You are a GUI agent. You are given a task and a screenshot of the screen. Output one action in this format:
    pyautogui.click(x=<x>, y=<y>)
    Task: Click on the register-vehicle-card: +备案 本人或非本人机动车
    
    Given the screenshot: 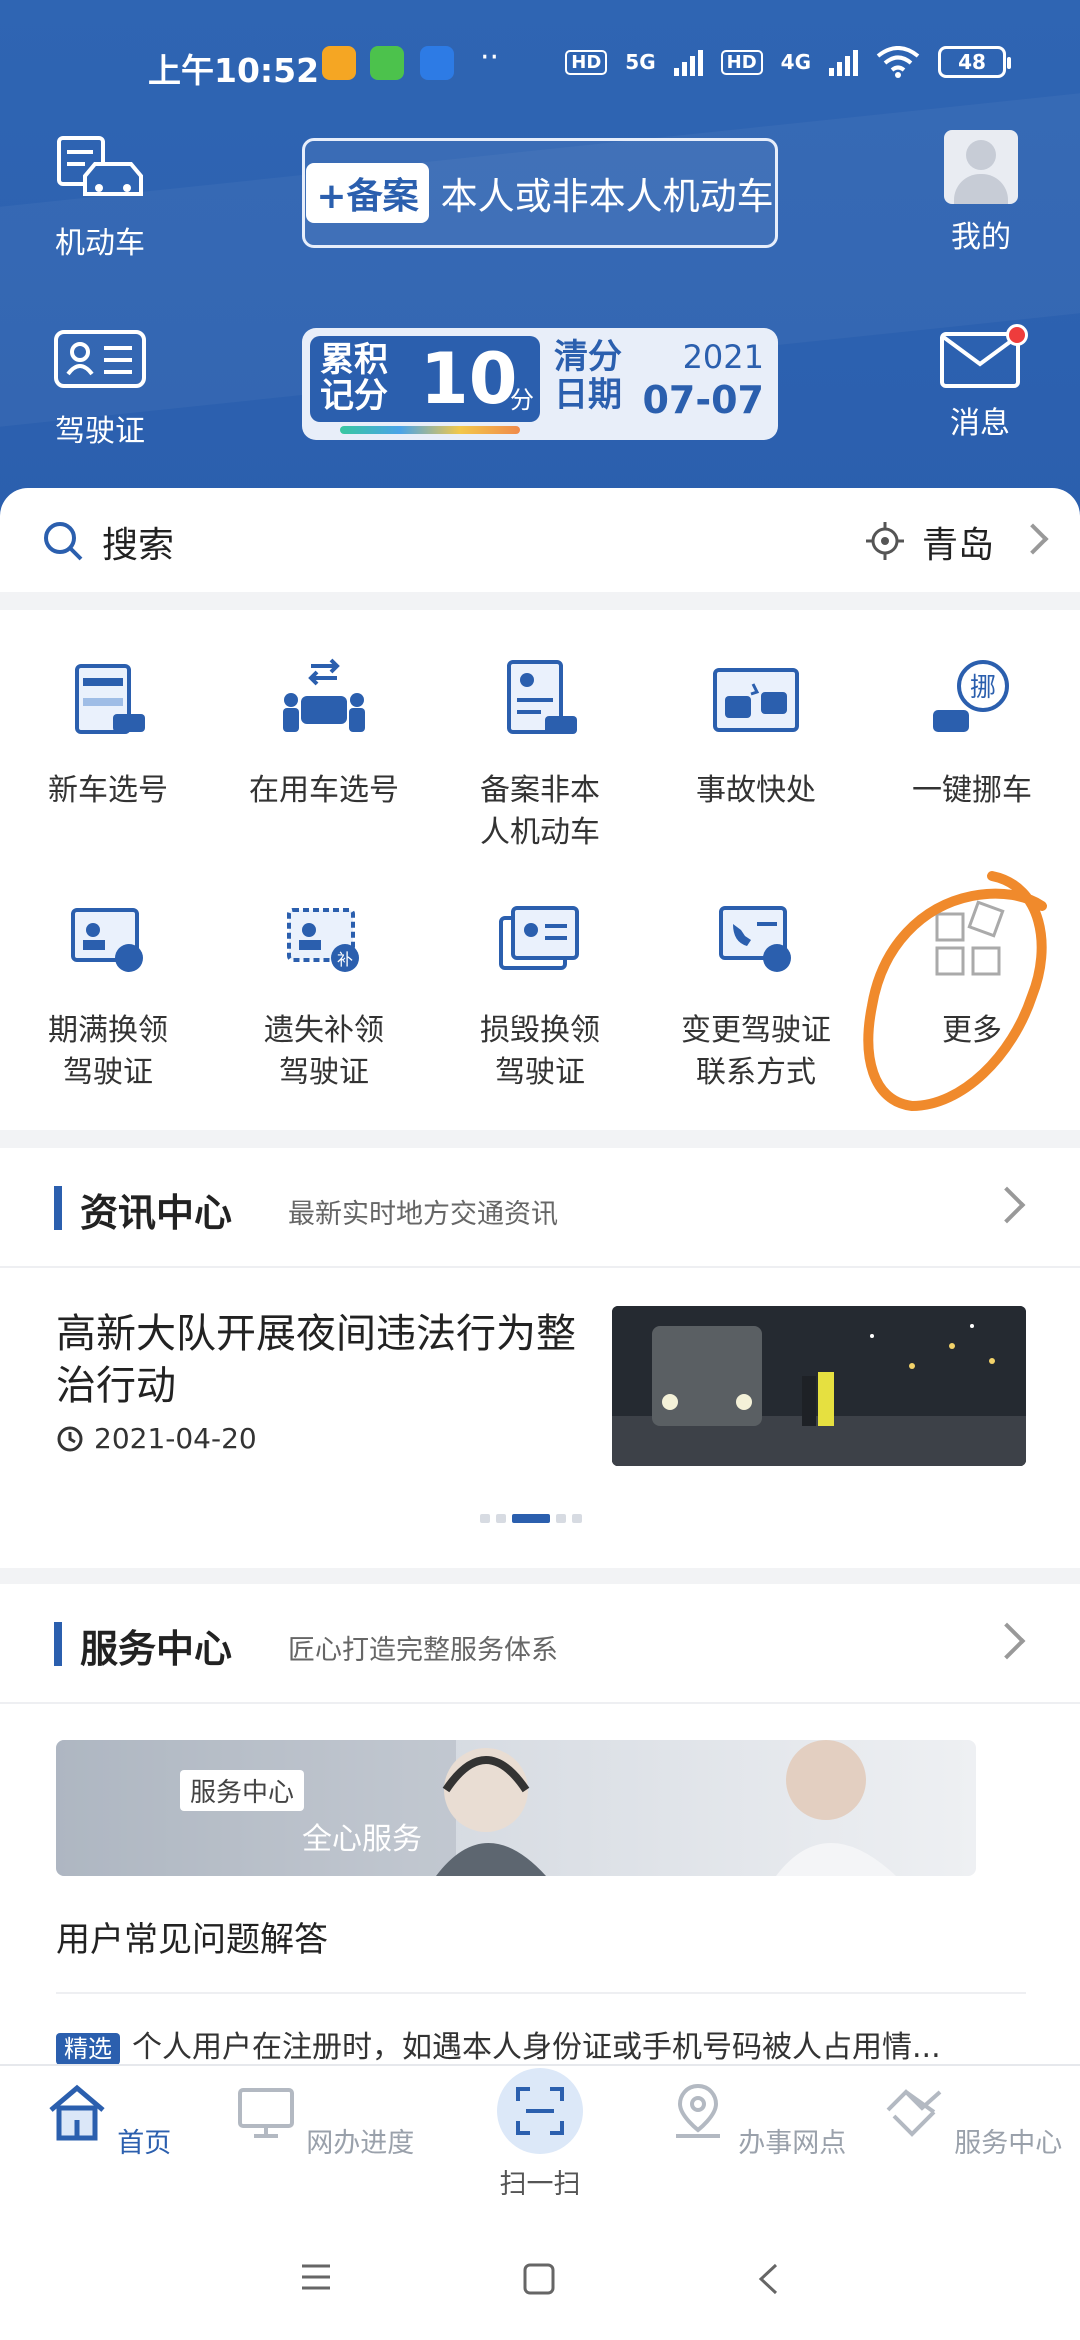 What is the action you would take?
    pyautogui.click(x=540, y=193)
    